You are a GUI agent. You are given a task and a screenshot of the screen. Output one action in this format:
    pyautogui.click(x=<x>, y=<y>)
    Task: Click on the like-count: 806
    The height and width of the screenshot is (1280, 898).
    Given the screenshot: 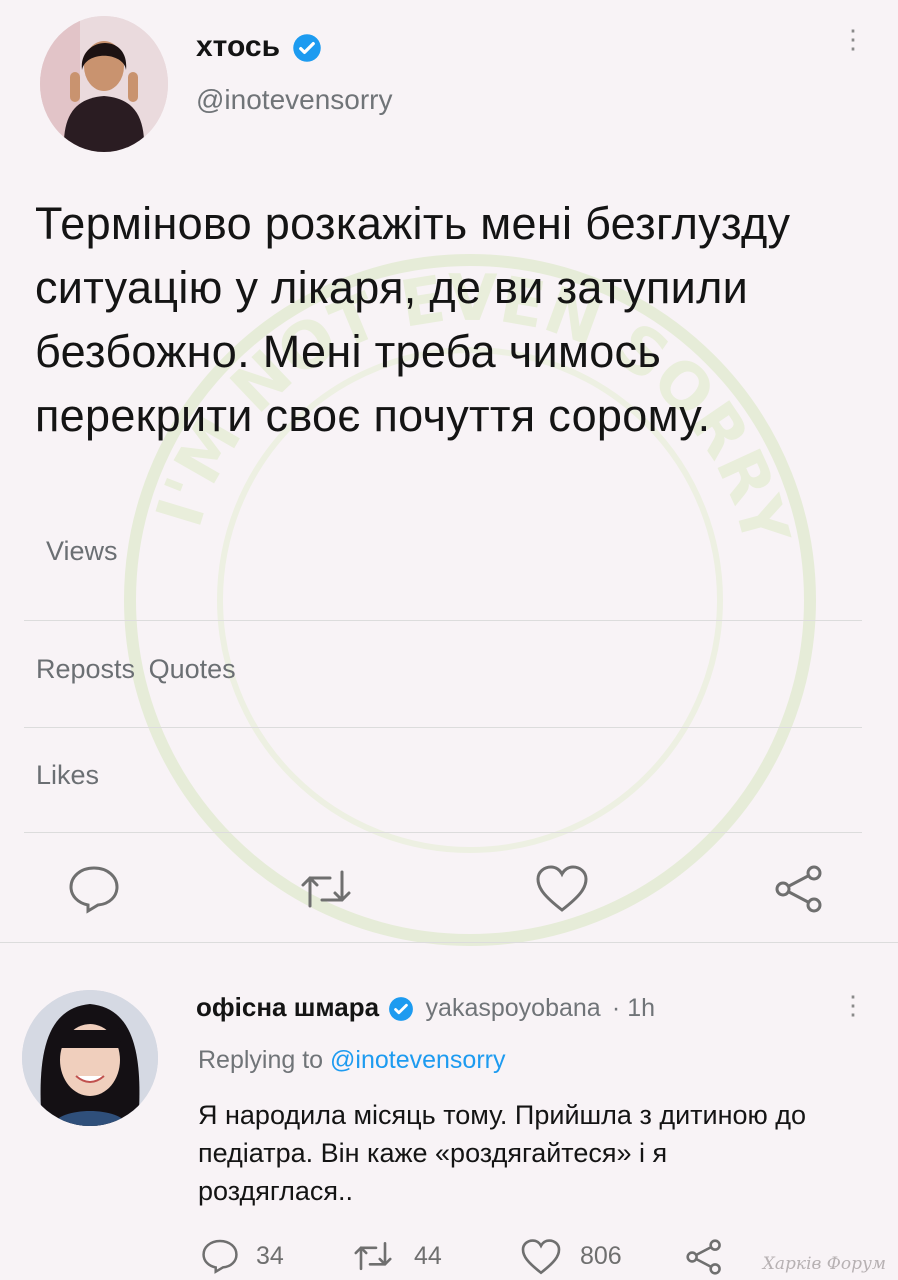 What is the action you would take?
    pyautogui.click(x=601, y=1256)
    